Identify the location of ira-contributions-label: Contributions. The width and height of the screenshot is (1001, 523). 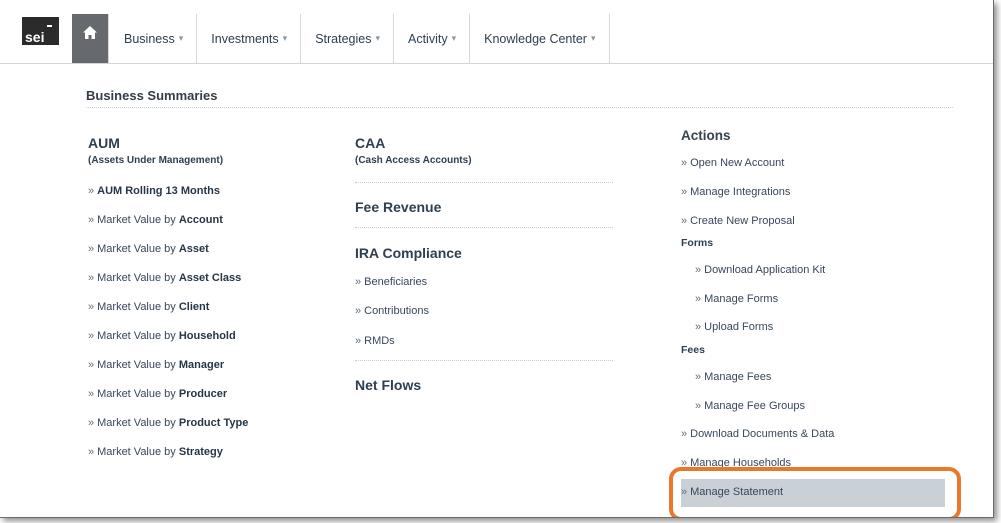
(396, 311).